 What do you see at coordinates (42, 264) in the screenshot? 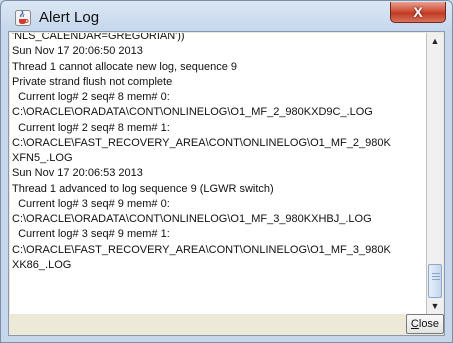
I see `log-line: XK86_.LOG` at bounding box center [42, 264].